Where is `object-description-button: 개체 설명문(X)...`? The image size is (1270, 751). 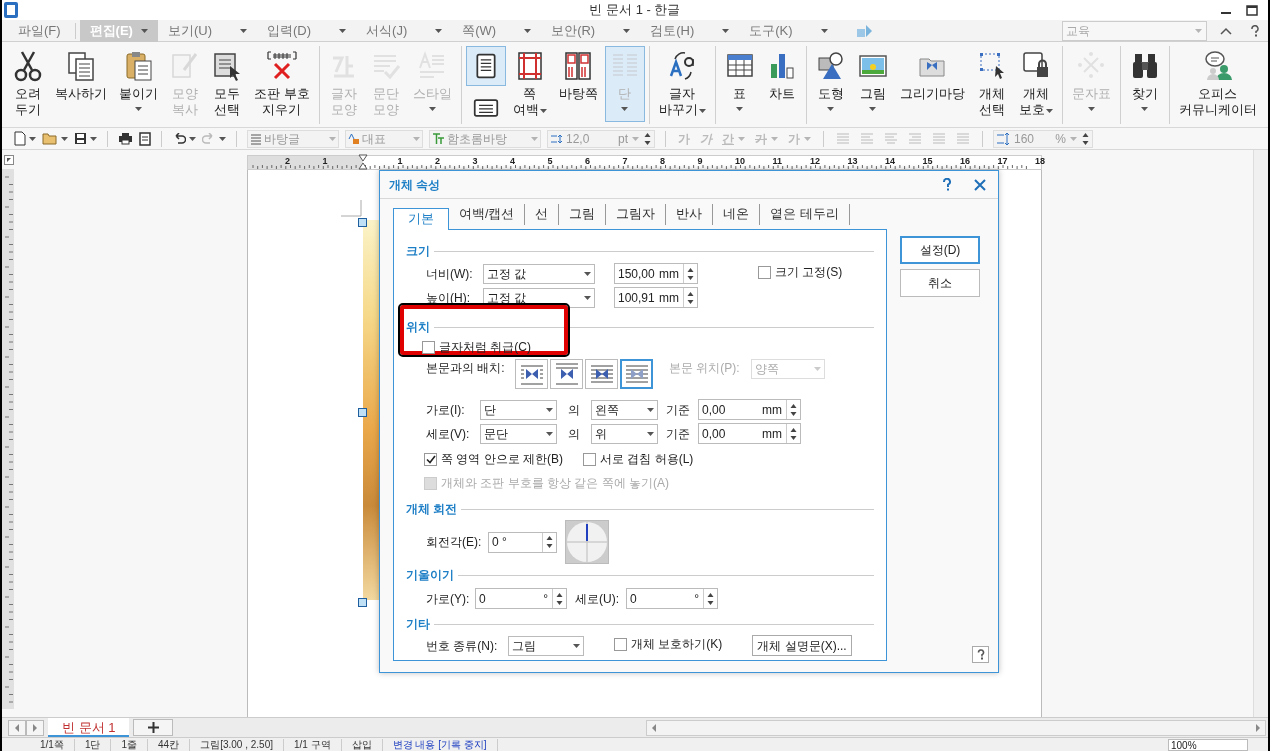 object-description-button: 개체 설명문(X)... is located at coordinates (802, 645).